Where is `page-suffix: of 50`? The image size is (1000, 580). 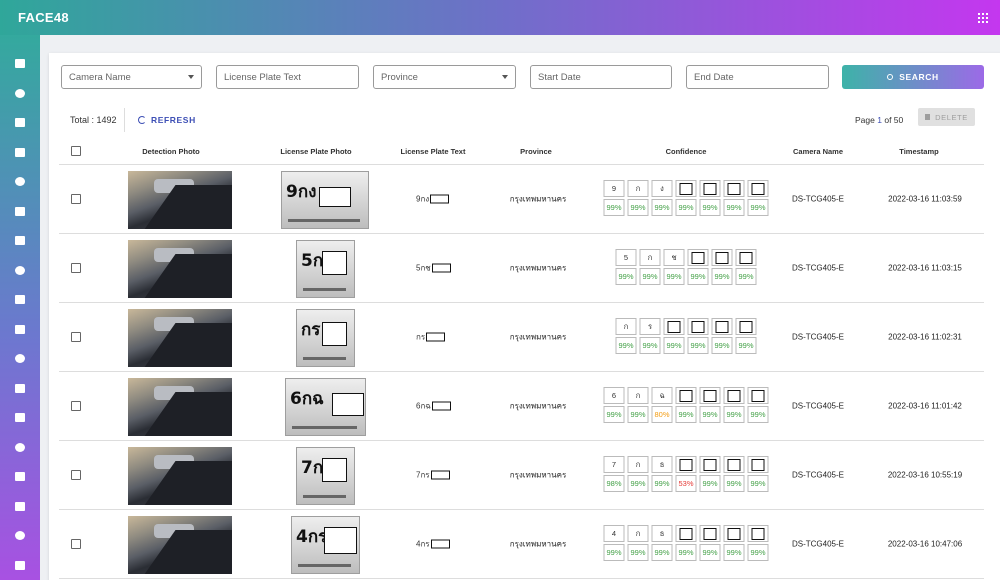
page-suffix: of 50 is located at coordinates (894, 120).